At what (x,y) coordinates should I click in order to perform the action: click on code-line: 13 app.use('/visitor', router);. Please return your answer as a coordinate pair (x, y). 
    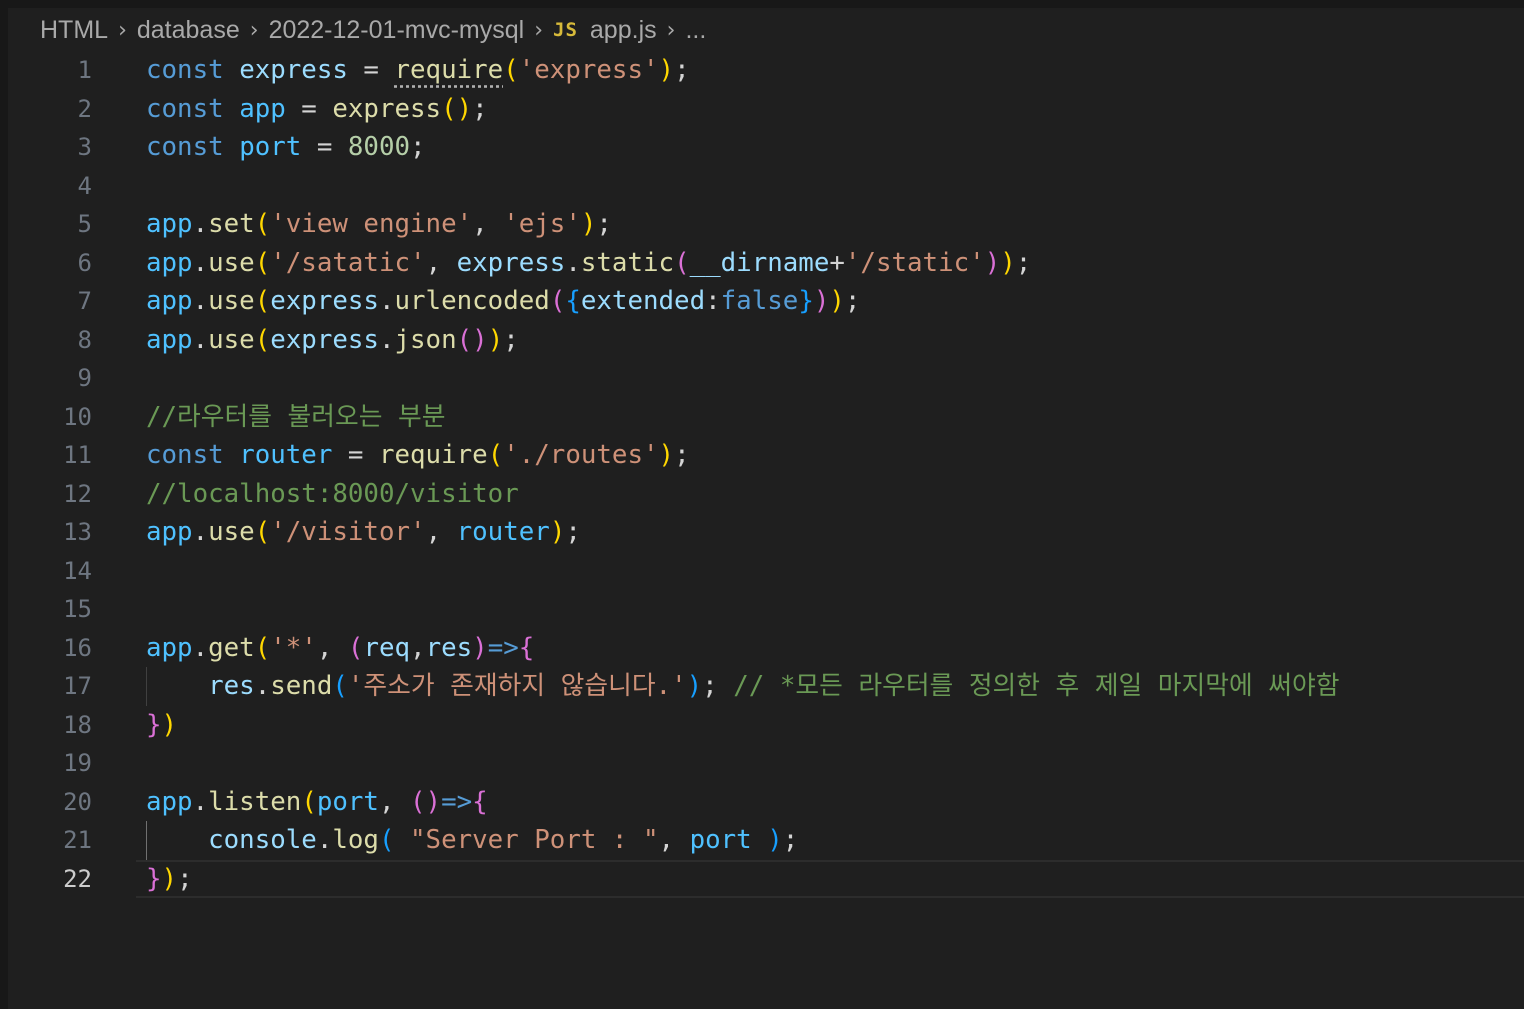
    Looking at the image, I should click on (762, 532).